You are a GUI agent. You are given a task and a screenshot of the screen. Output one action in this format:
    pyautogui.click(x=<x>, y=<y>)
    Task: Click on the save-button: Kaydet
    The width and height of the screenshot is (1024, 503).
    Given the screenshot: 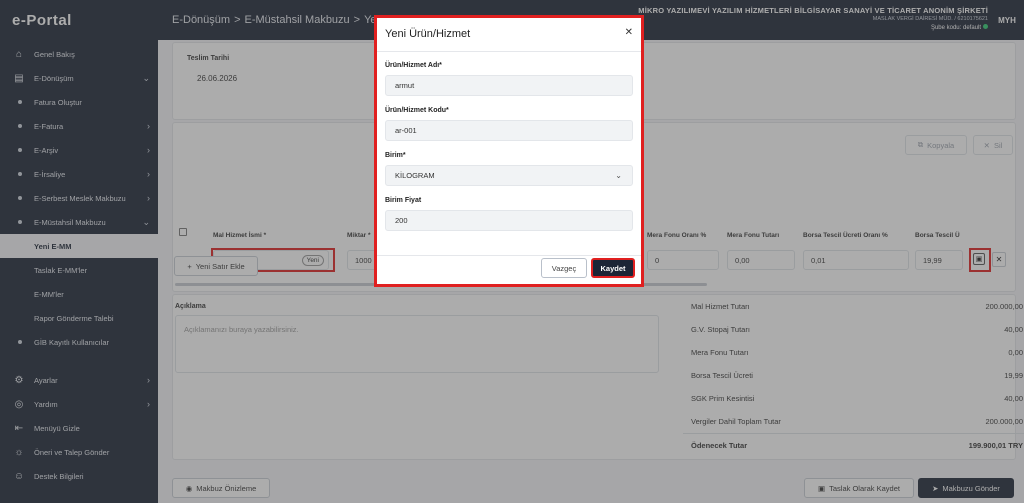 What is the action you would take?
    pyautogui.click(x=613, y=268)
    